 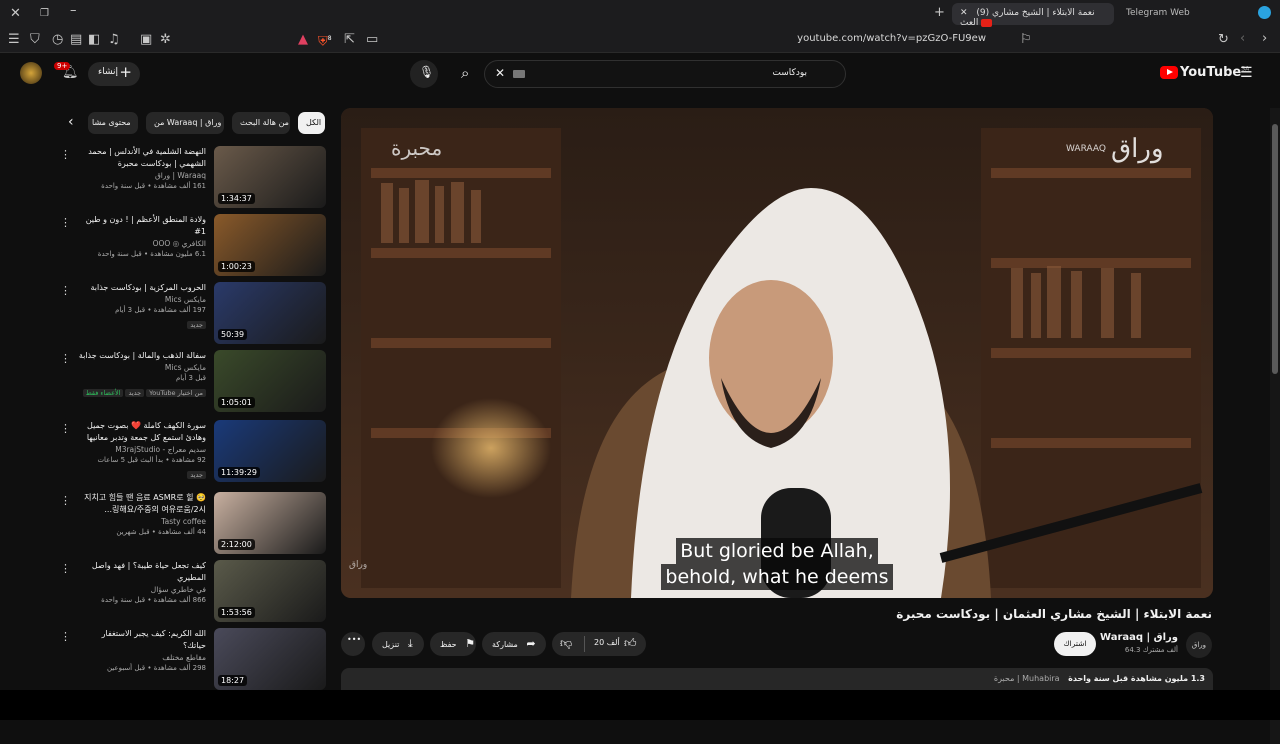 I want to click on tab-youtube-video: ✕ (9) نعمة الابتلاء | الشيخ مشاري العث, so click(x=1033, y=15).